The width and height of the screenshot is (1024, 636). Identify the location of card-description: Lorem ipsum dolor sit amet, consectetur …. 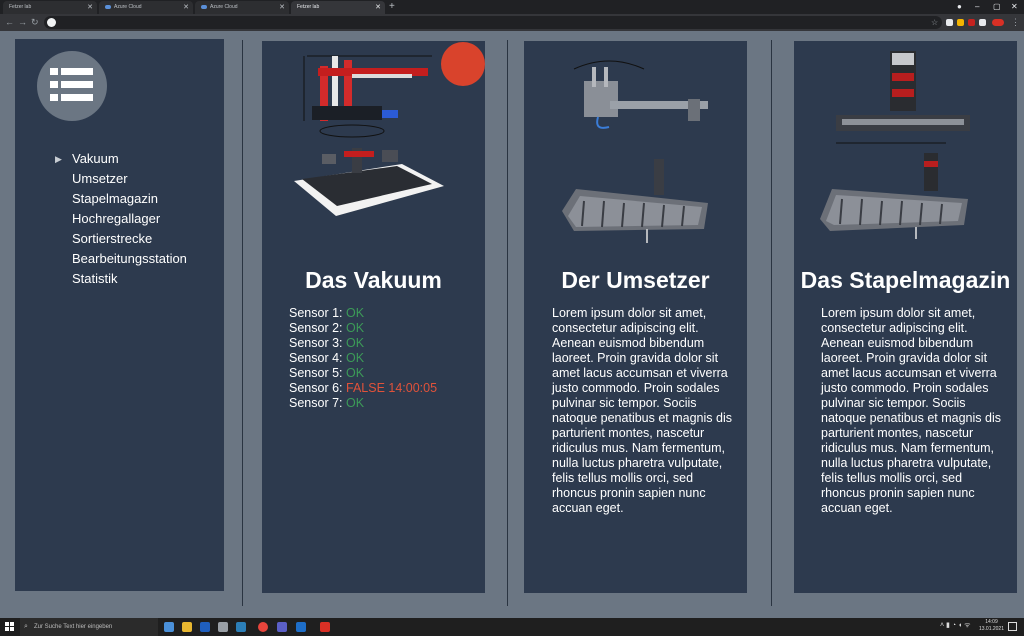
(911, 410).